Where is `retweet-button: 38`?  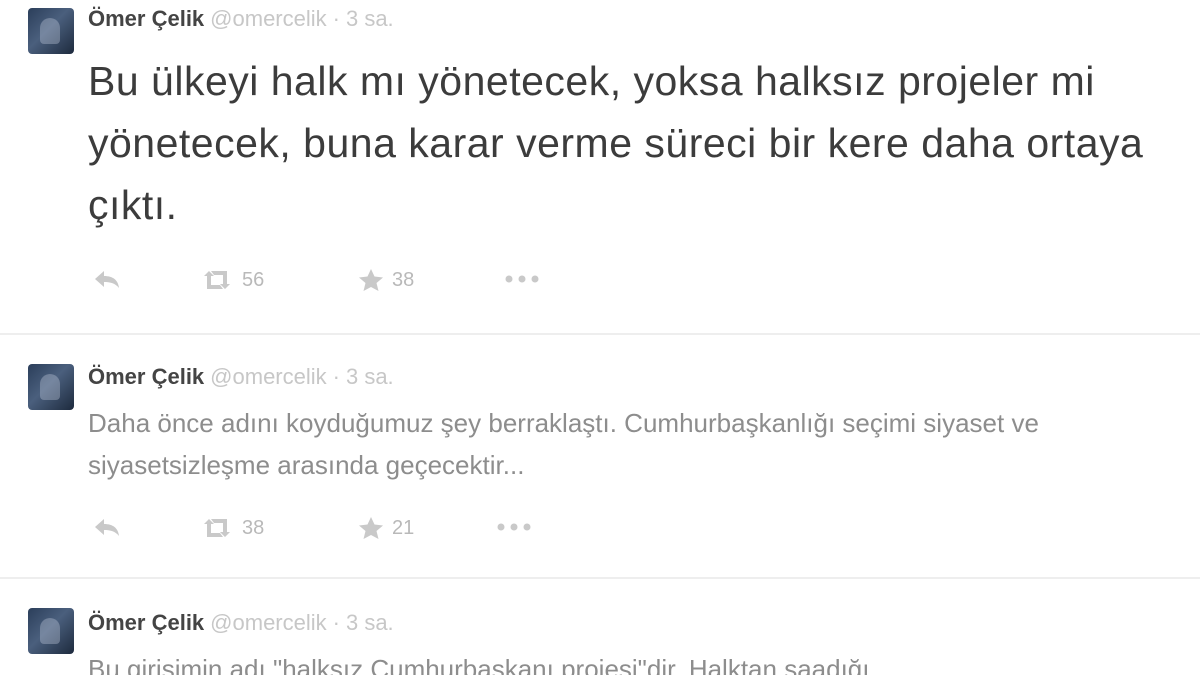 retweet-button: 38 is located at coordinates (232, 528).